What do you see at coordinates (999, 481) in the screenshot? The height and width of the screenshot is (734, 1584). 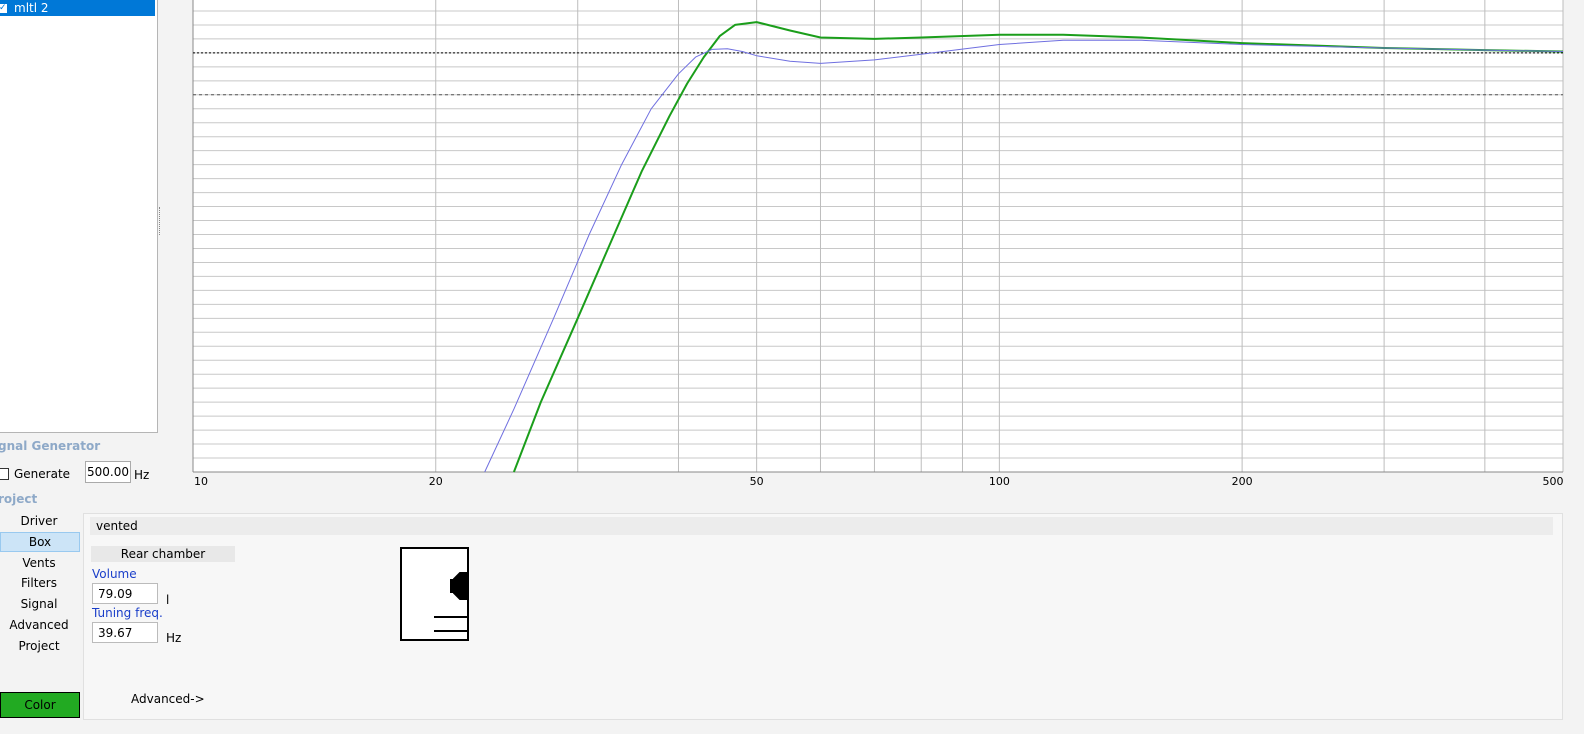 I see `x-tick-label: 100` at bounding box center [999, 481].